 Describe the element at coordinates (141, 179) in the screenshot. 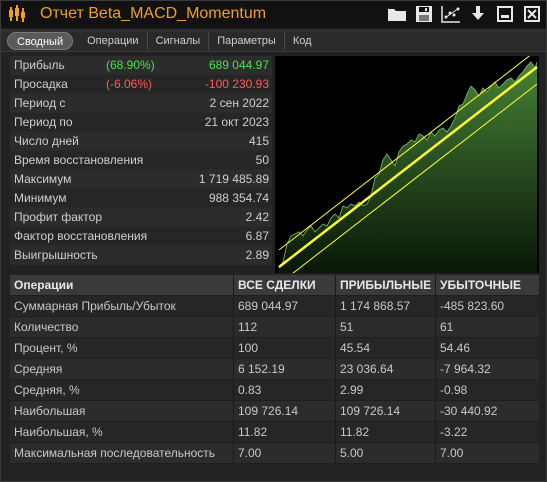

I see `stat-row-maximum: Максимум 1 719 485.89` at that location.